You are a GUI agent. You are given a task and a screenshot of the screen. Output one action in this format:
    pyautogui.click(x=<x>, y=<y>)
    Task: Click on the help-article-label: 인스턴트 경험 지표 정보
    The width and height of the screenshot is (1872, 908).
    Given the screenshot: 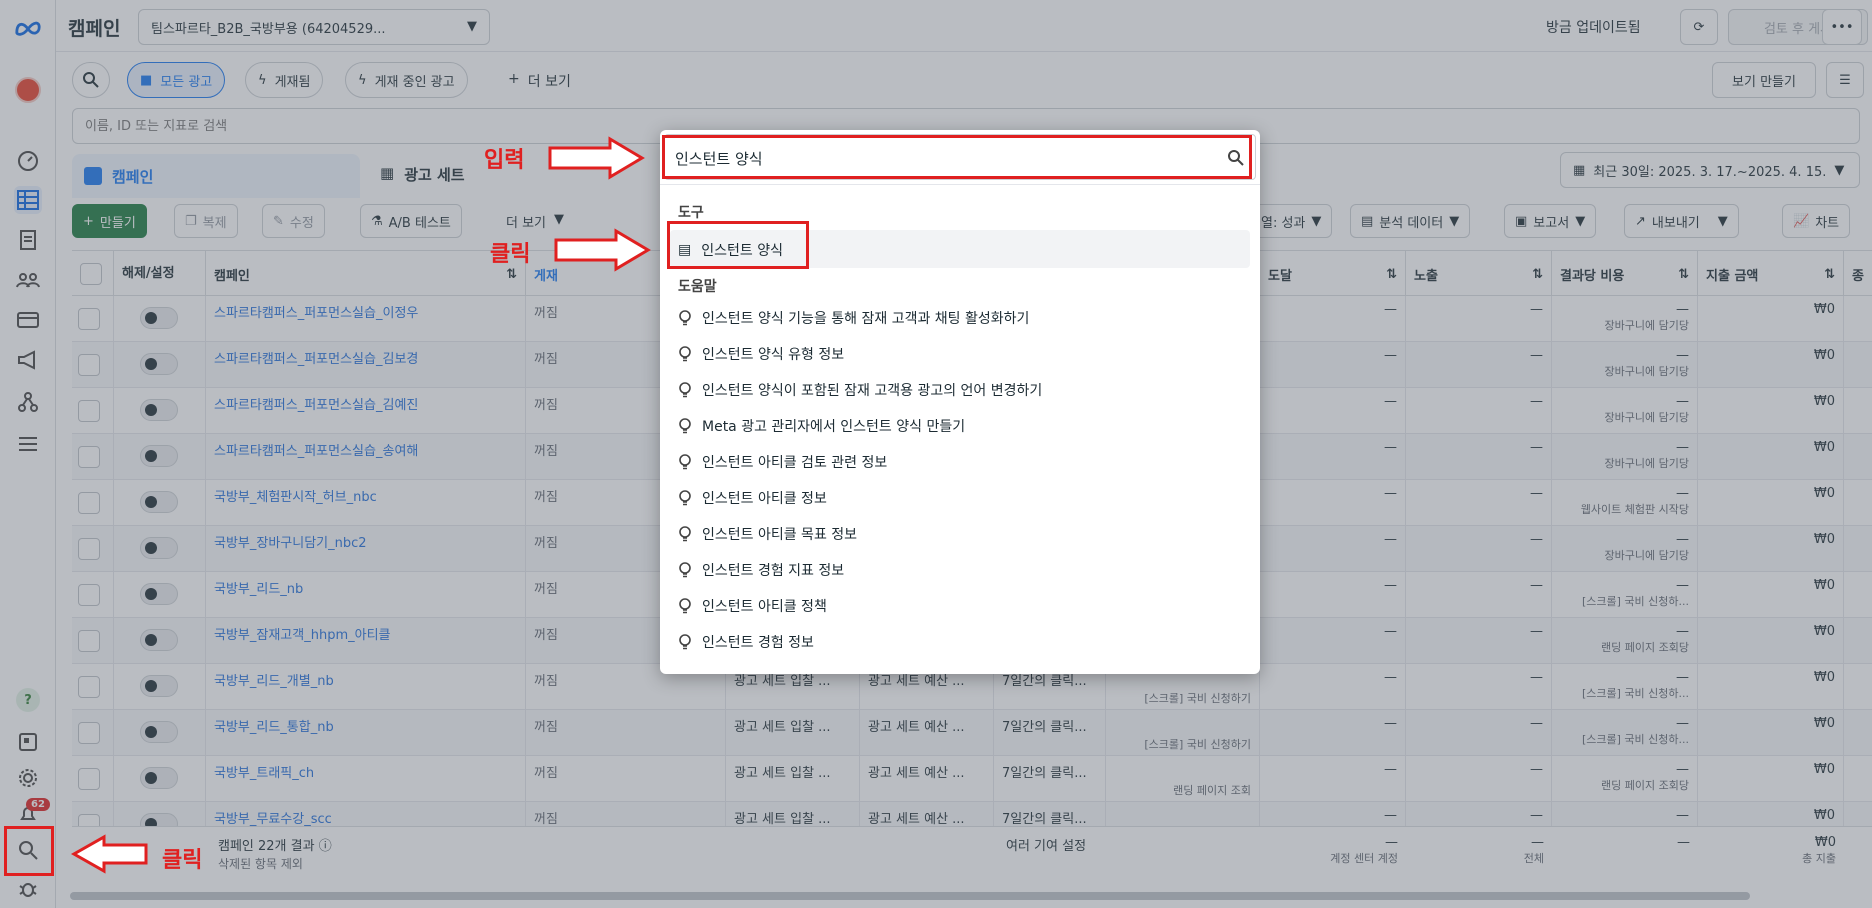 What is the action you would take?
    pyautogui.click(x=773, y=571)
    